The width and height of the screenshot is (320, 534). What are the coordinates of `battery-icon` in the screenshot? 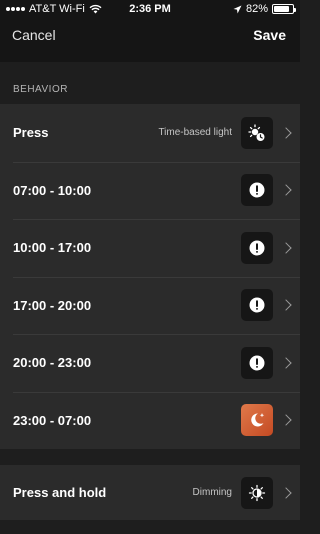 It's located at (284, 9).